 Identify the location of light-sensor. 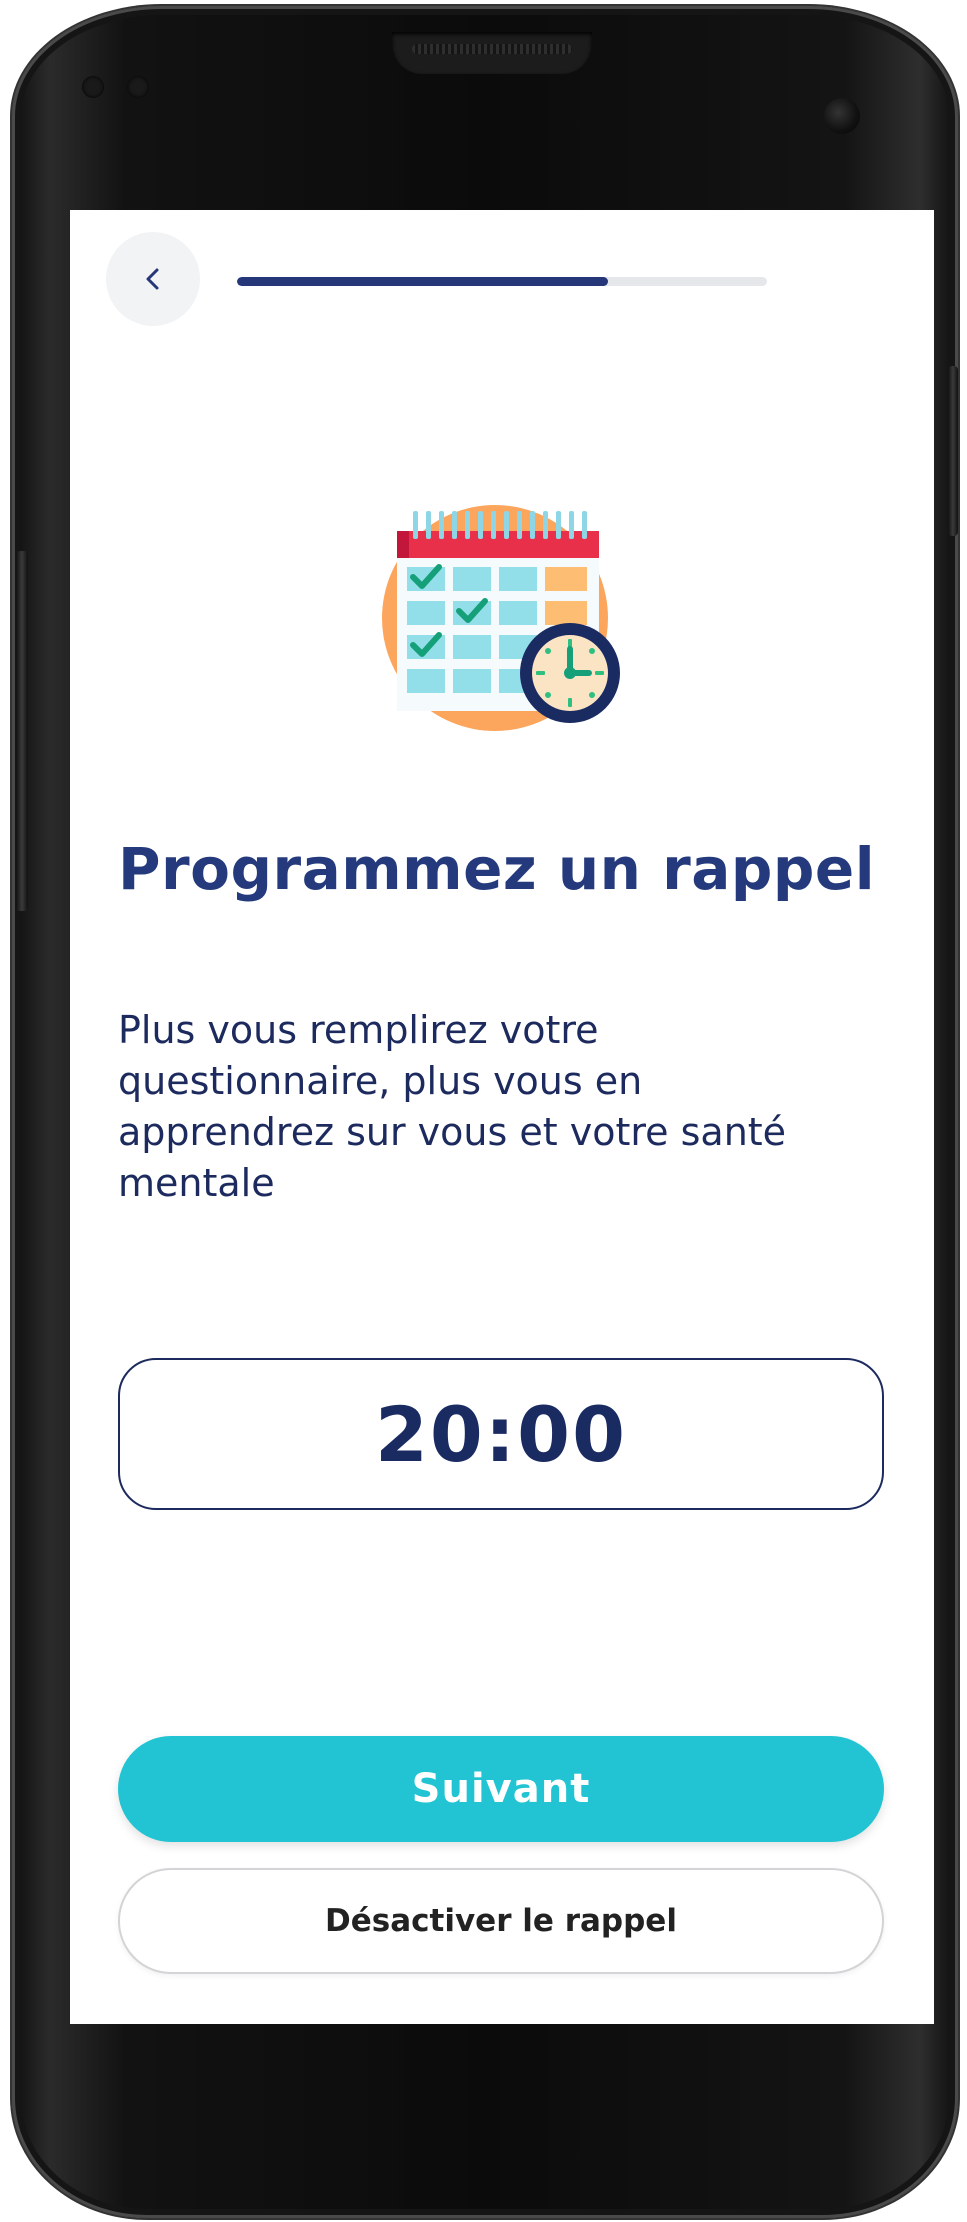
(138, 87).